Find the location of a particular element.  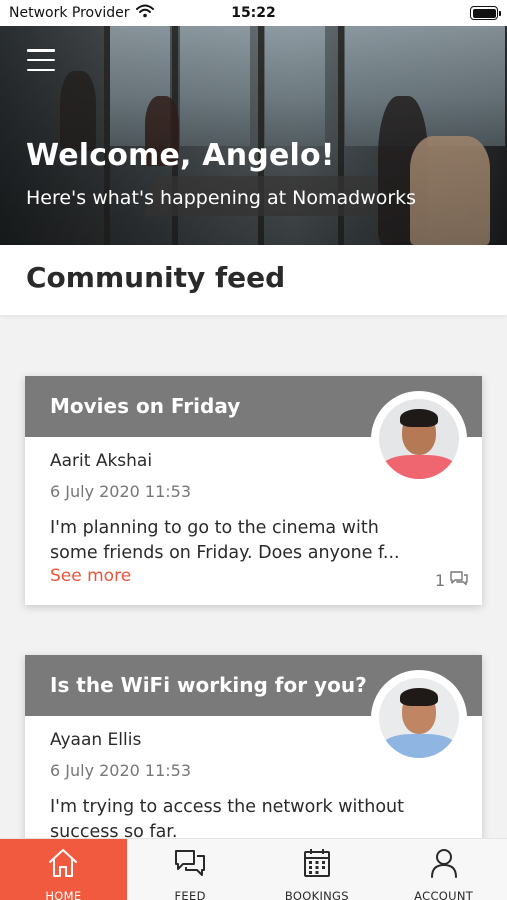

section-title: Community feed is located at coordinates (156, 277).